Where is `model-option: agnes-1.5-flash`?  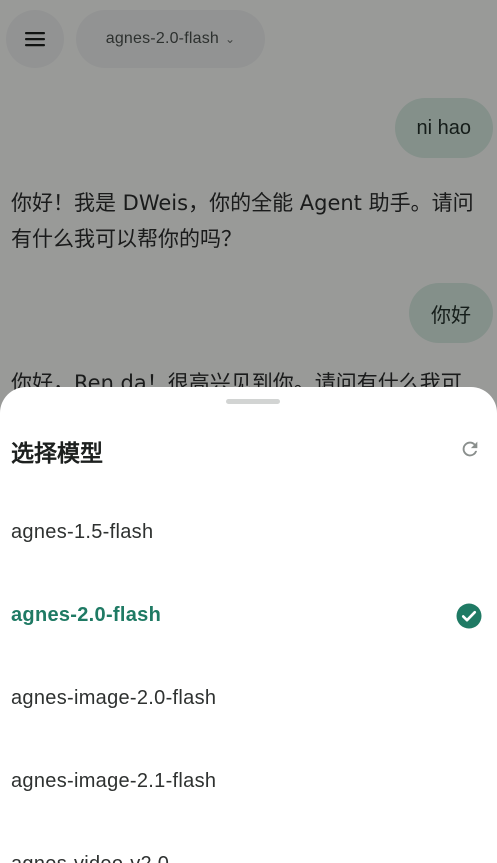
model-option: agnes-1.5-flash is located at coordinates (248, 532).